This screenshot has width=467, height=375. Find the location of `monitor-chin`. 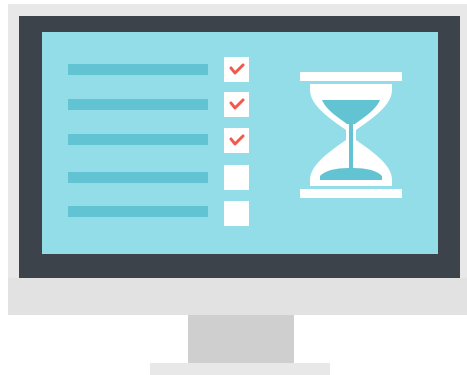

monitor-chin is located at coordinates (237, 296).